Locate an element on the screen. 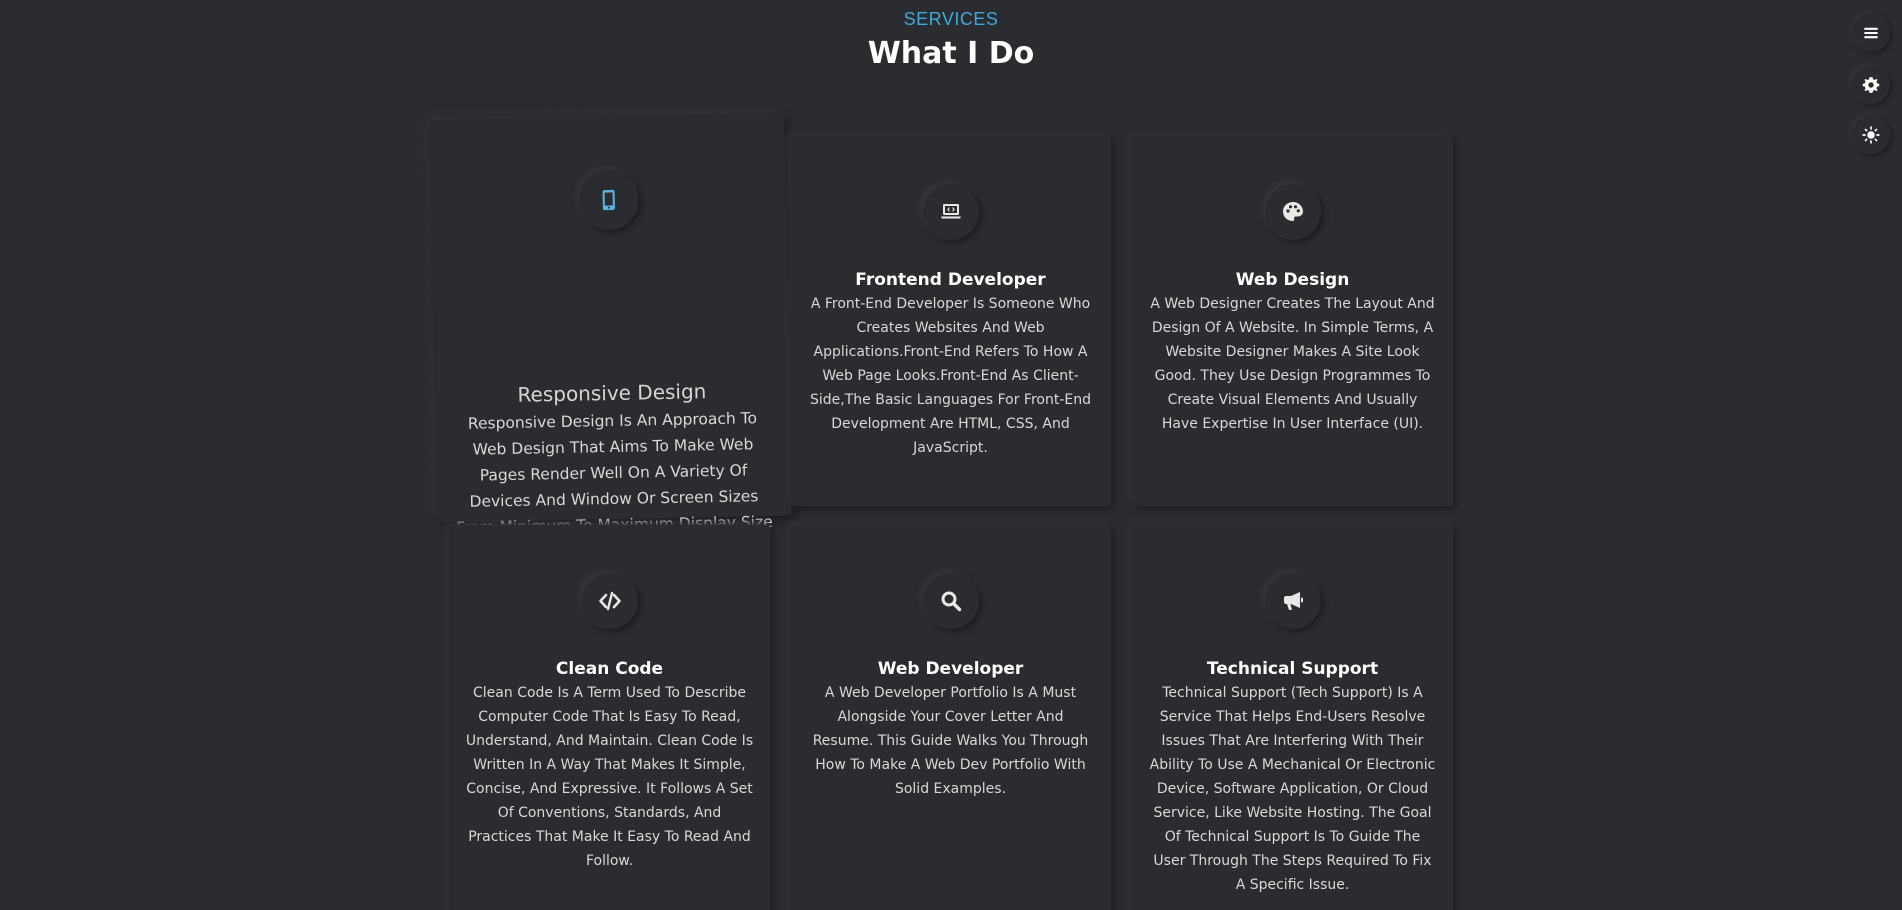 The image size is (1902, 910). laptop-code-icon is located at coordinates (950, 212).